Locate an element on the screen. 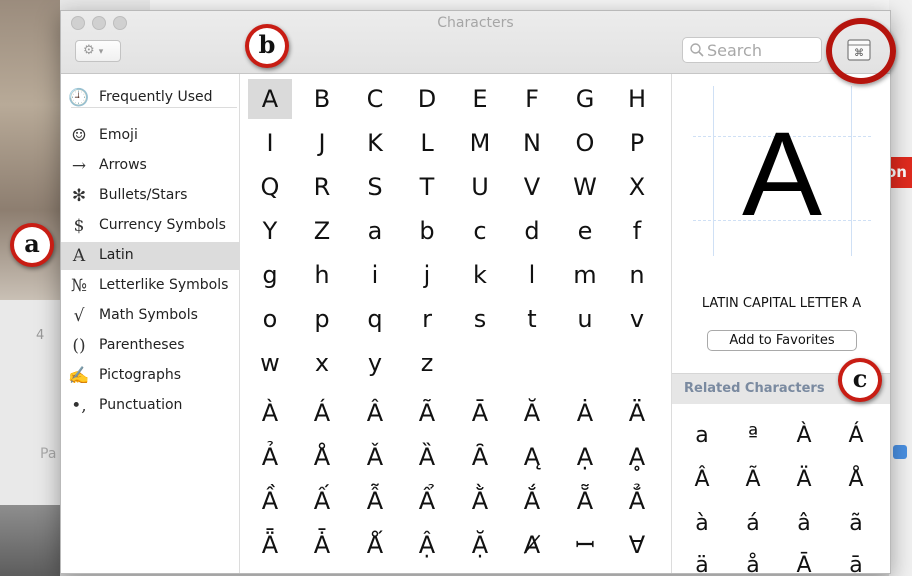 The image size is (912, 576). character-cell: t is located at coordinates (532, 319).